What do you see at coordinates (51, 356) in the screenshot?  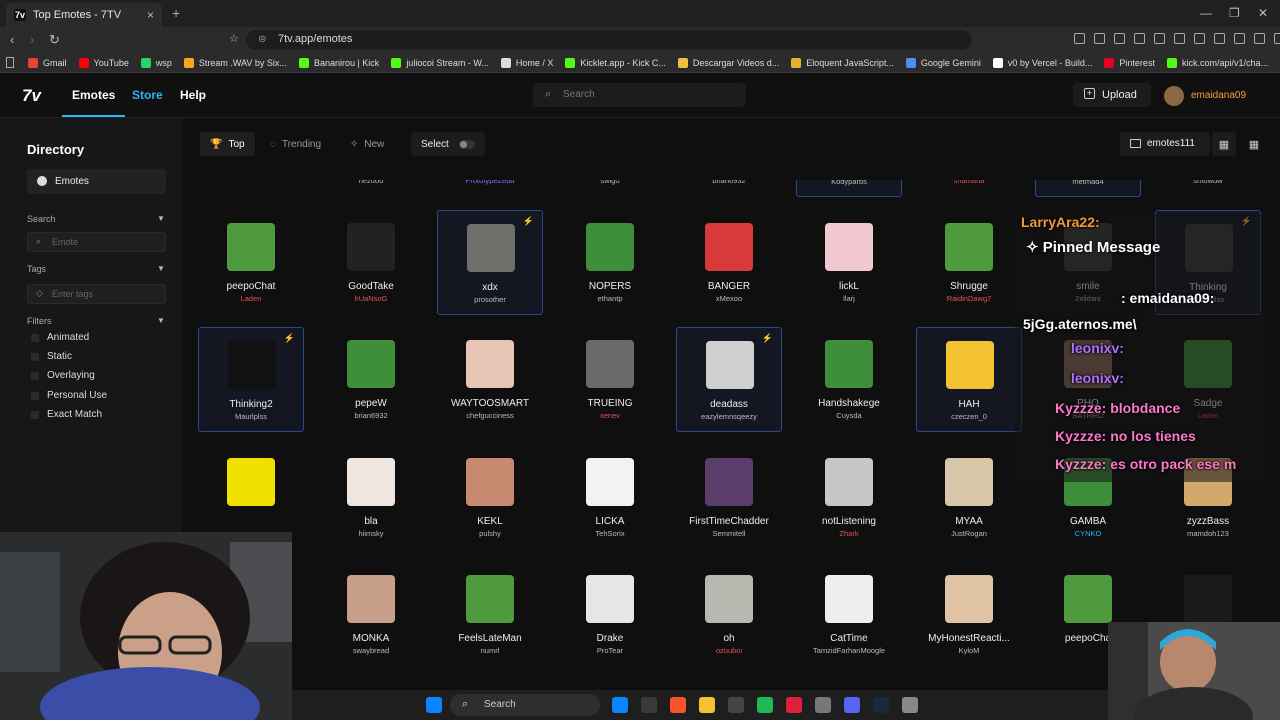 I see `filter-static: Static` at bounding box center [51, 356].